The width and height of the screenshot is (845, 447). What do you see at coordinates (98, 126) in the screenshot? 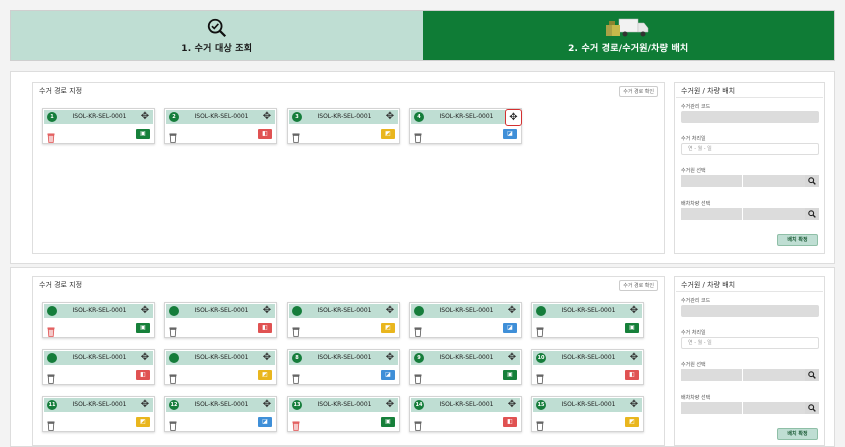
I see `route-card: 1 ISOL-KR-SEL-0001 ✥ ▣` at bounding box center [98, 126].